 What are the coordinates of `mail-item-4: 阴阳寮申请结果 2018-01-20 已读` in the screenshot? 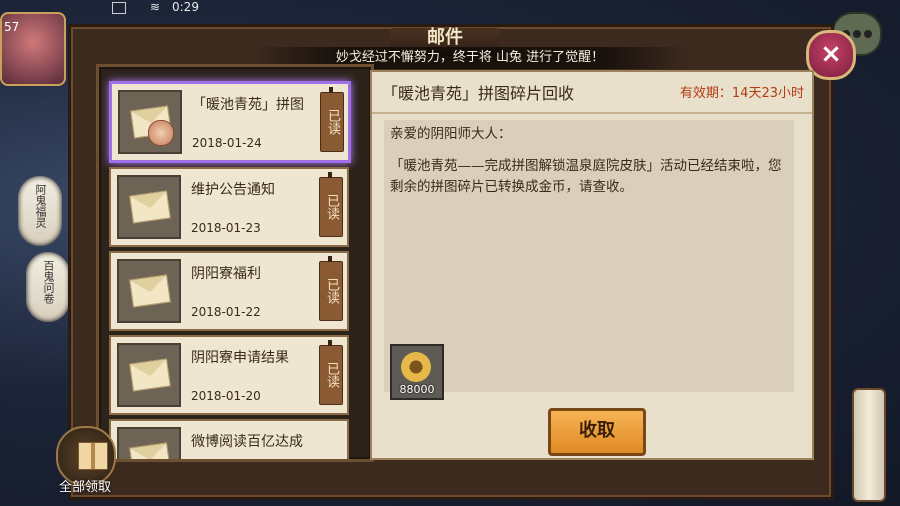 It's located at (229, 375).